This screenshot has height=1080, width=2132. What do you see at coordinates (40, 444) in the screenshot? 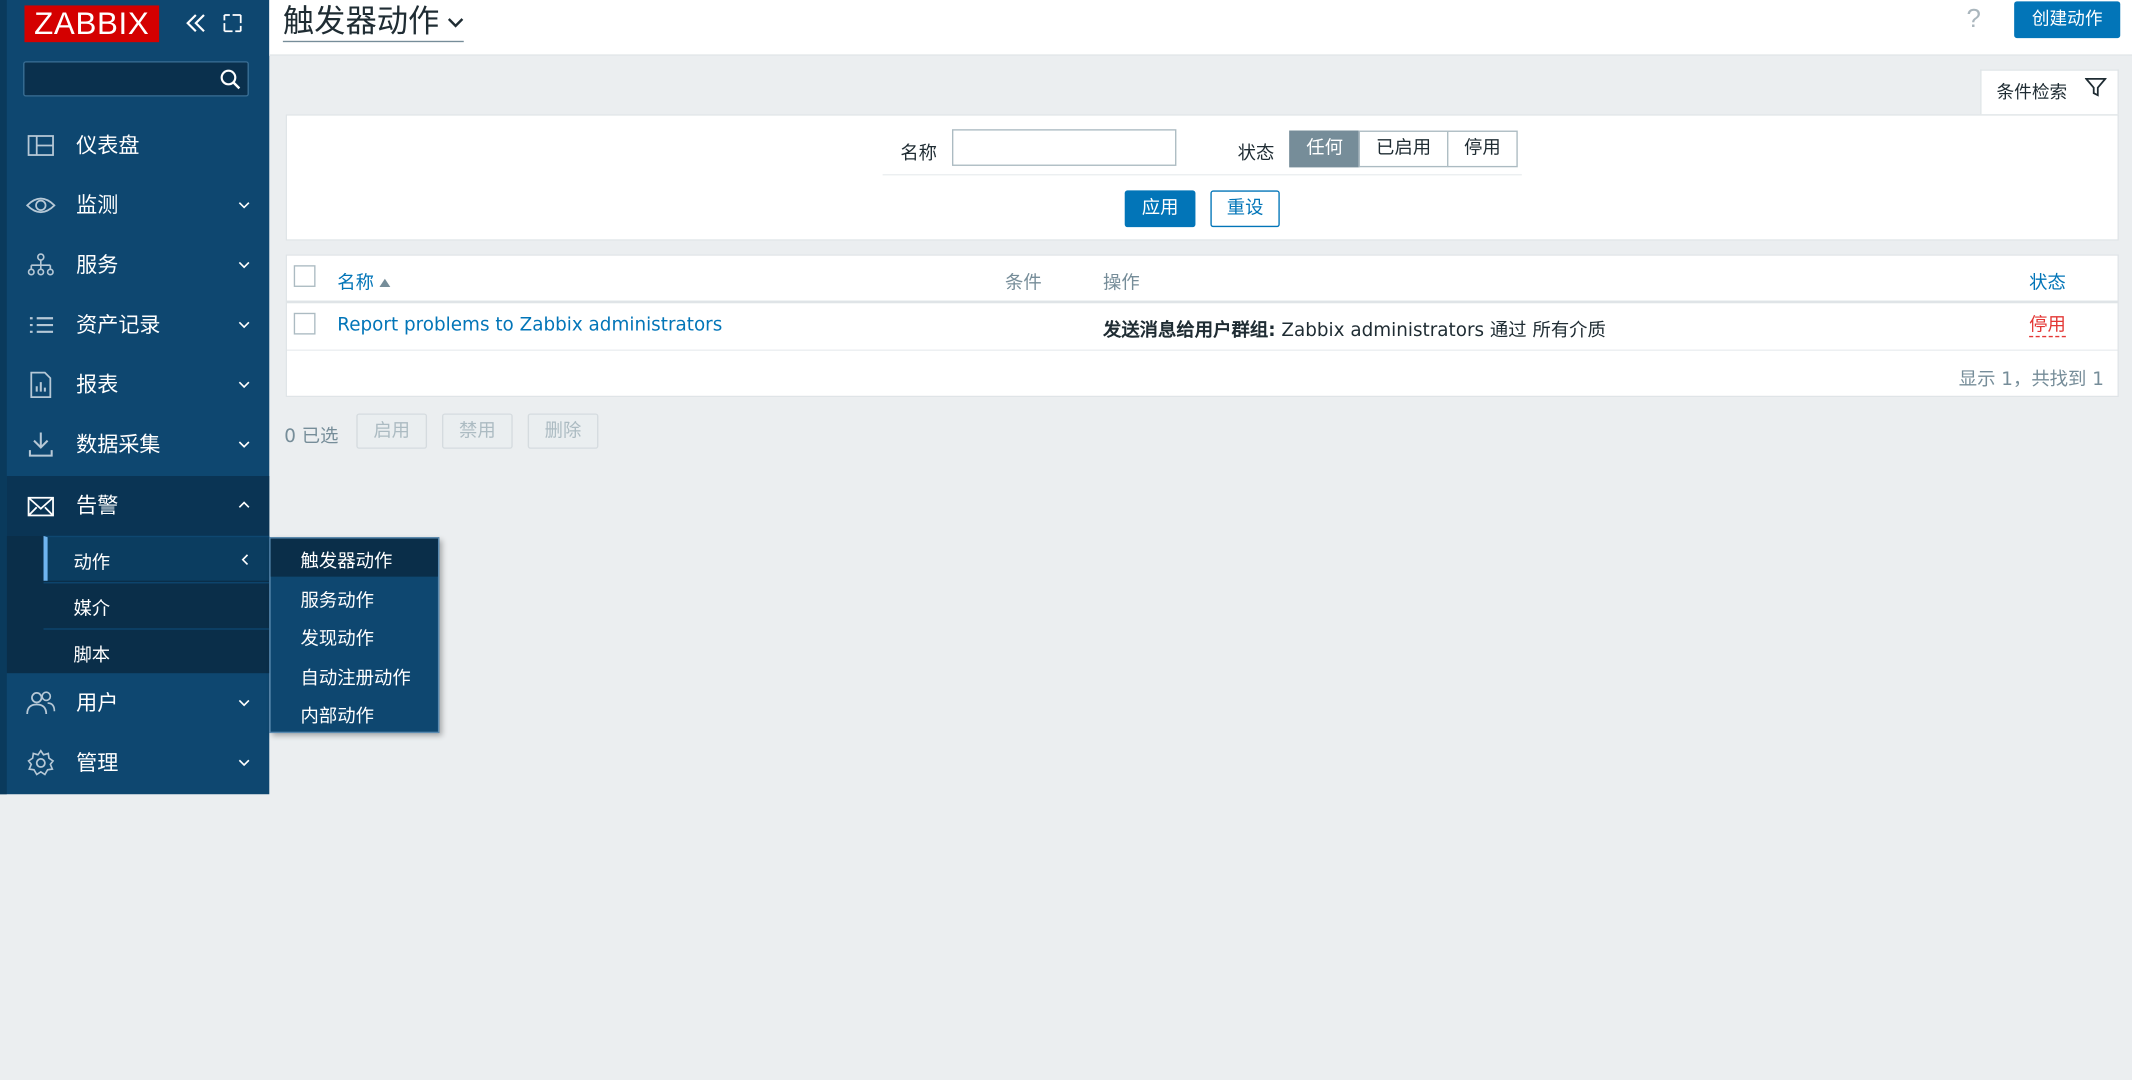
I see `download-icon` at bounding box center [40, 444].